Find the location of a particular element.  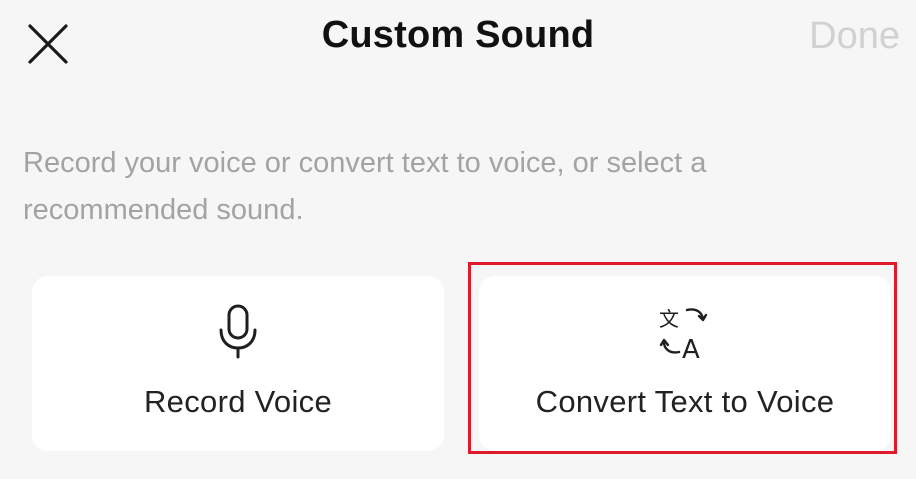

svg-text: A is located at coordinates (691, 347).